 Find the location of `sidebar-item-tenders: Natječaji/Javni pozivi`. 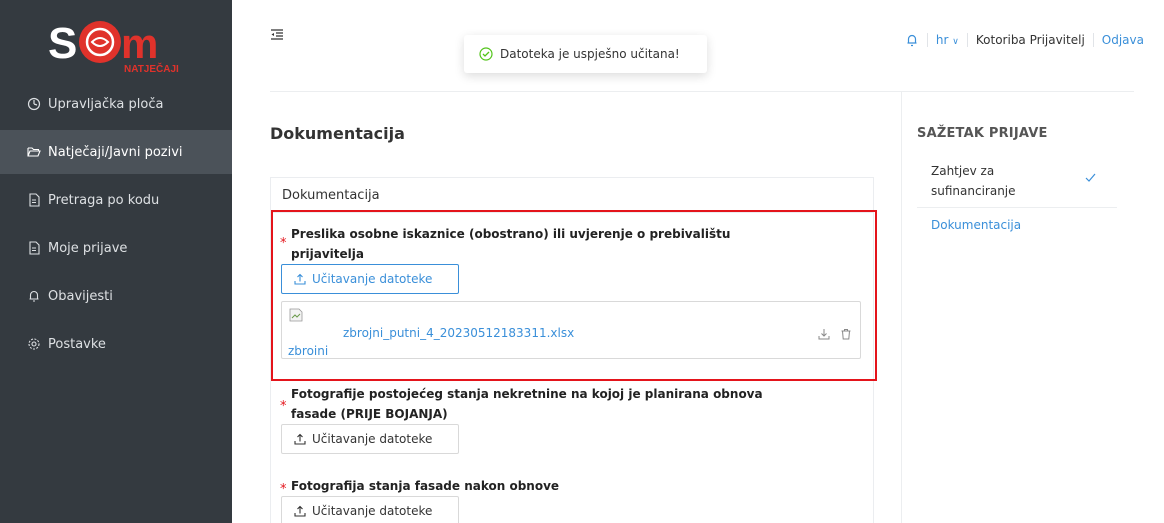

sidebar-item-tenders: Natječaji/Javni pozivi is located at coordinates (116, 152).